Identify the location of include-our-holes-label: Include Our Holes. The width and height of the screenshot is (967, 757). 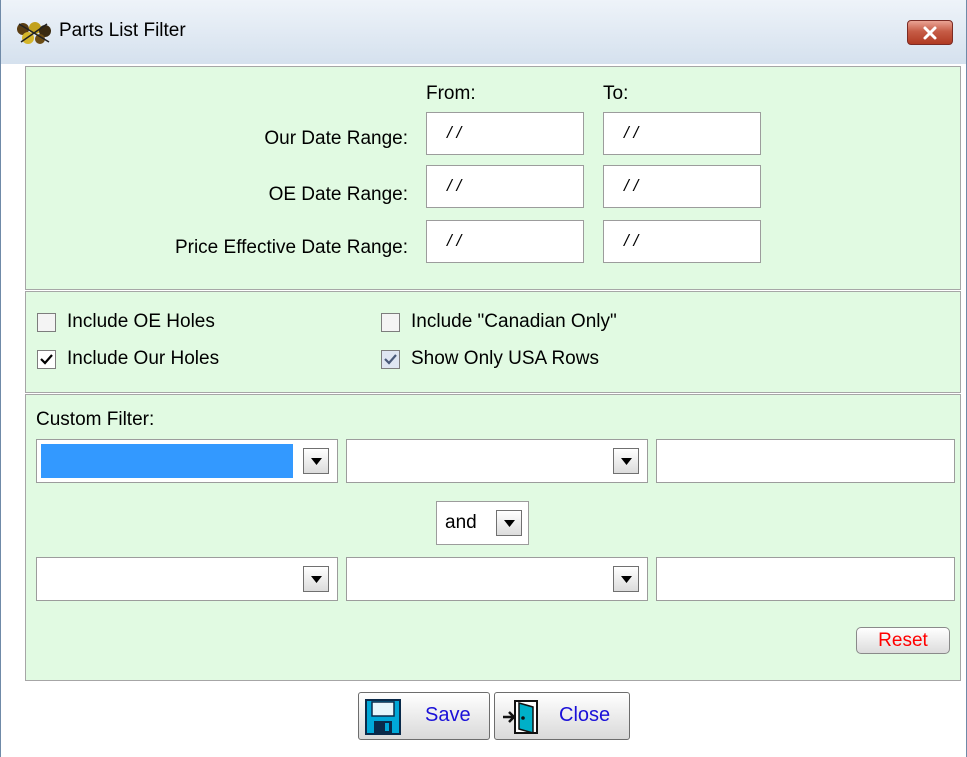
(143, 358).